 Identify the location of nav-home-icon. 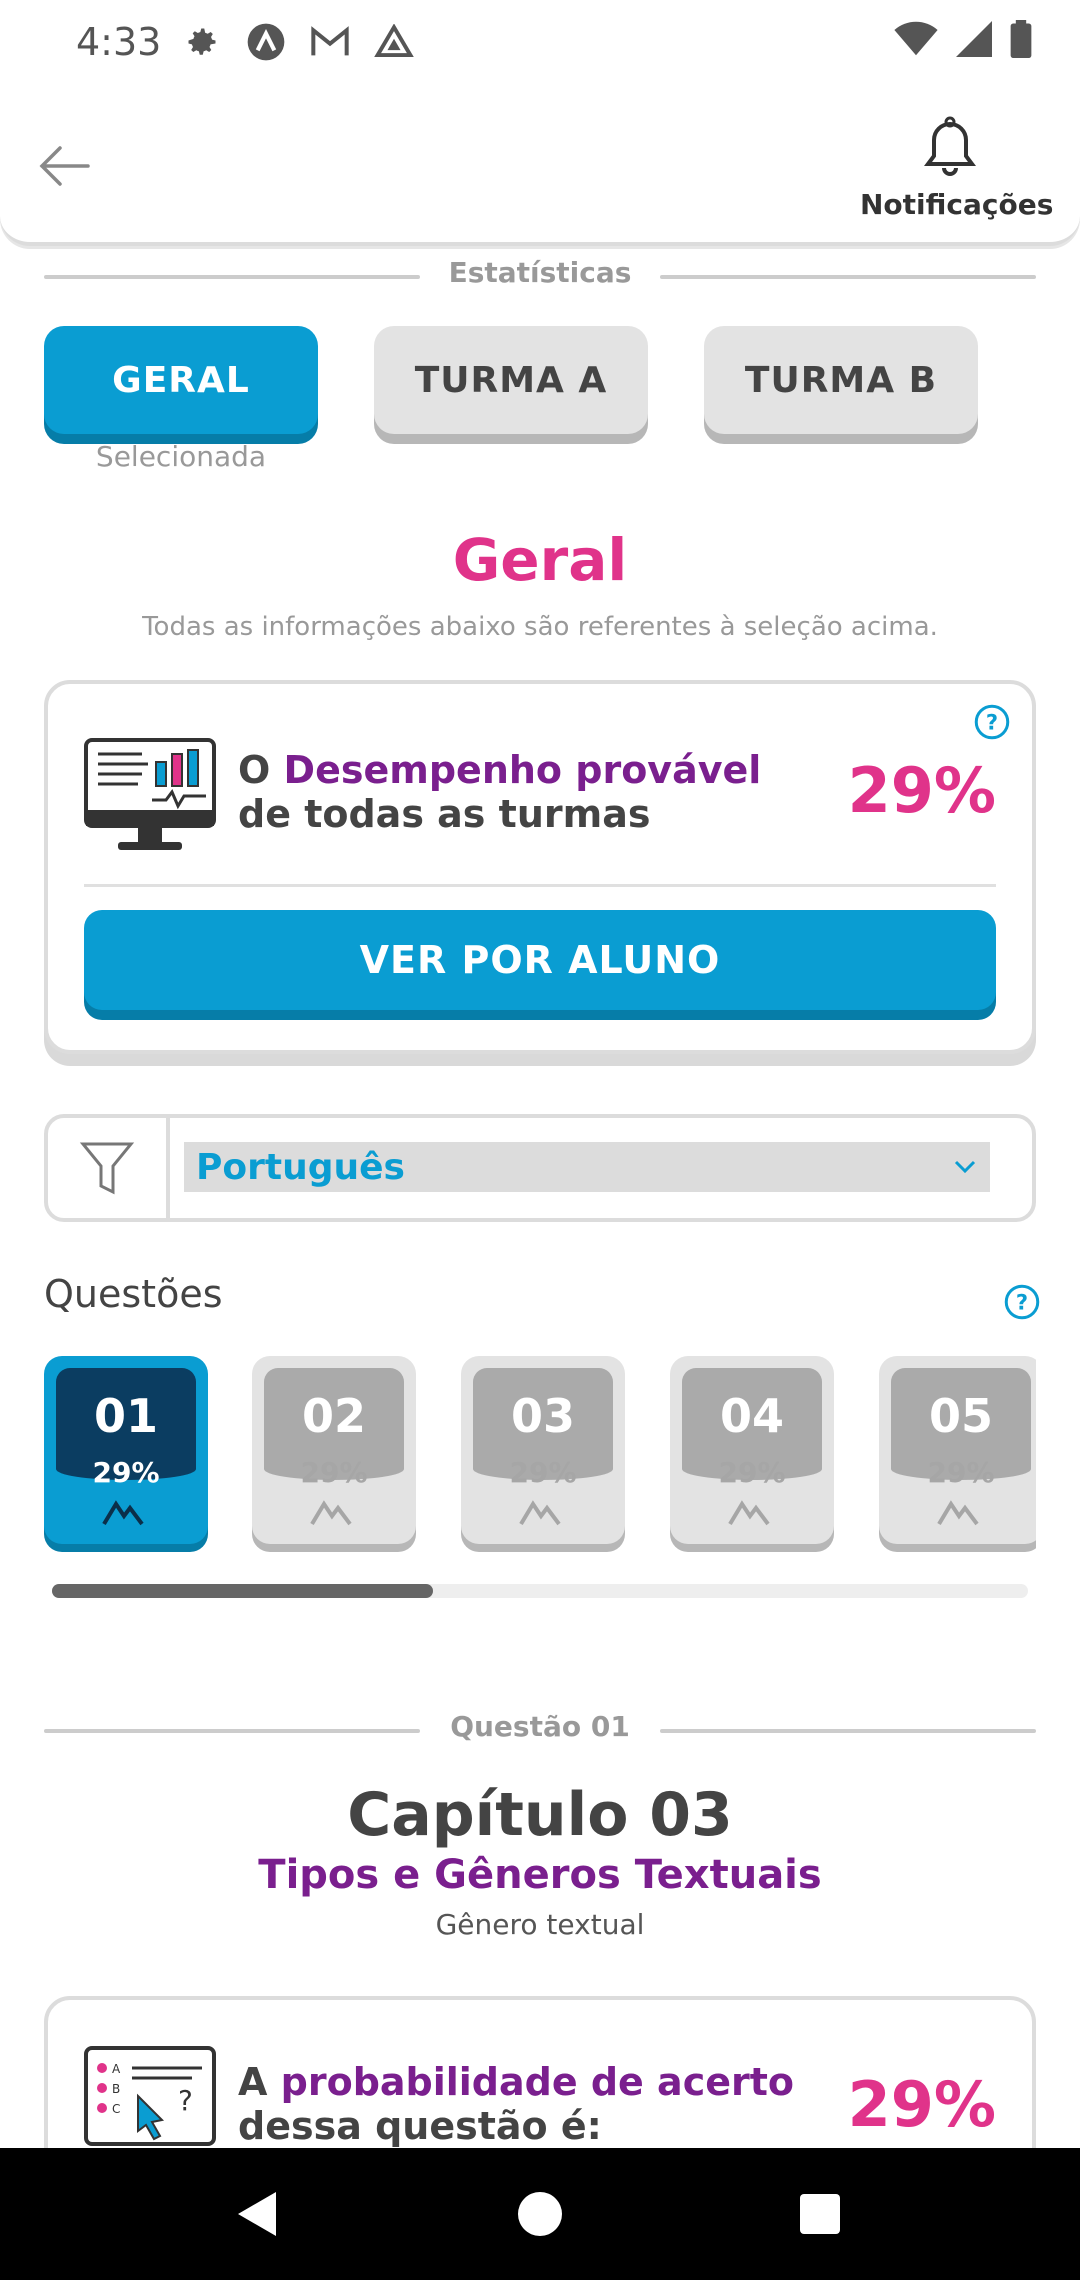
(540, 2214).